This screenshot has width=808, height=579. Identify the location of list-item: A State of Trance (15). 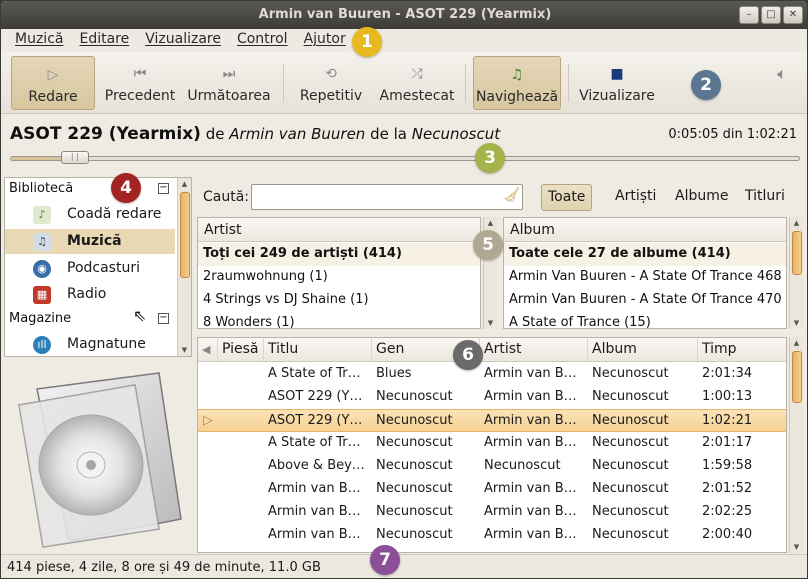
(645, 320).